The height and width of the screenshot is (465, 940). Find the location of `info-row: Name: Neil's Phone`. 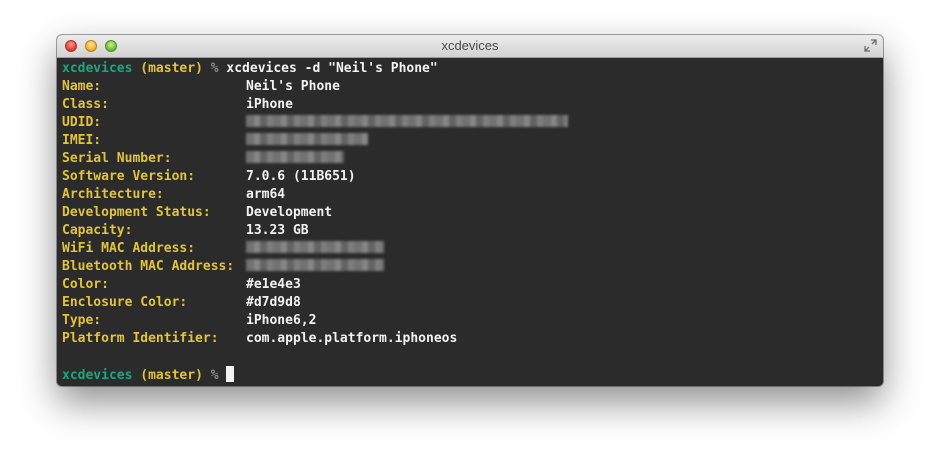

info-row: Name: Neil's Phone is located at coordinates (470, 87).